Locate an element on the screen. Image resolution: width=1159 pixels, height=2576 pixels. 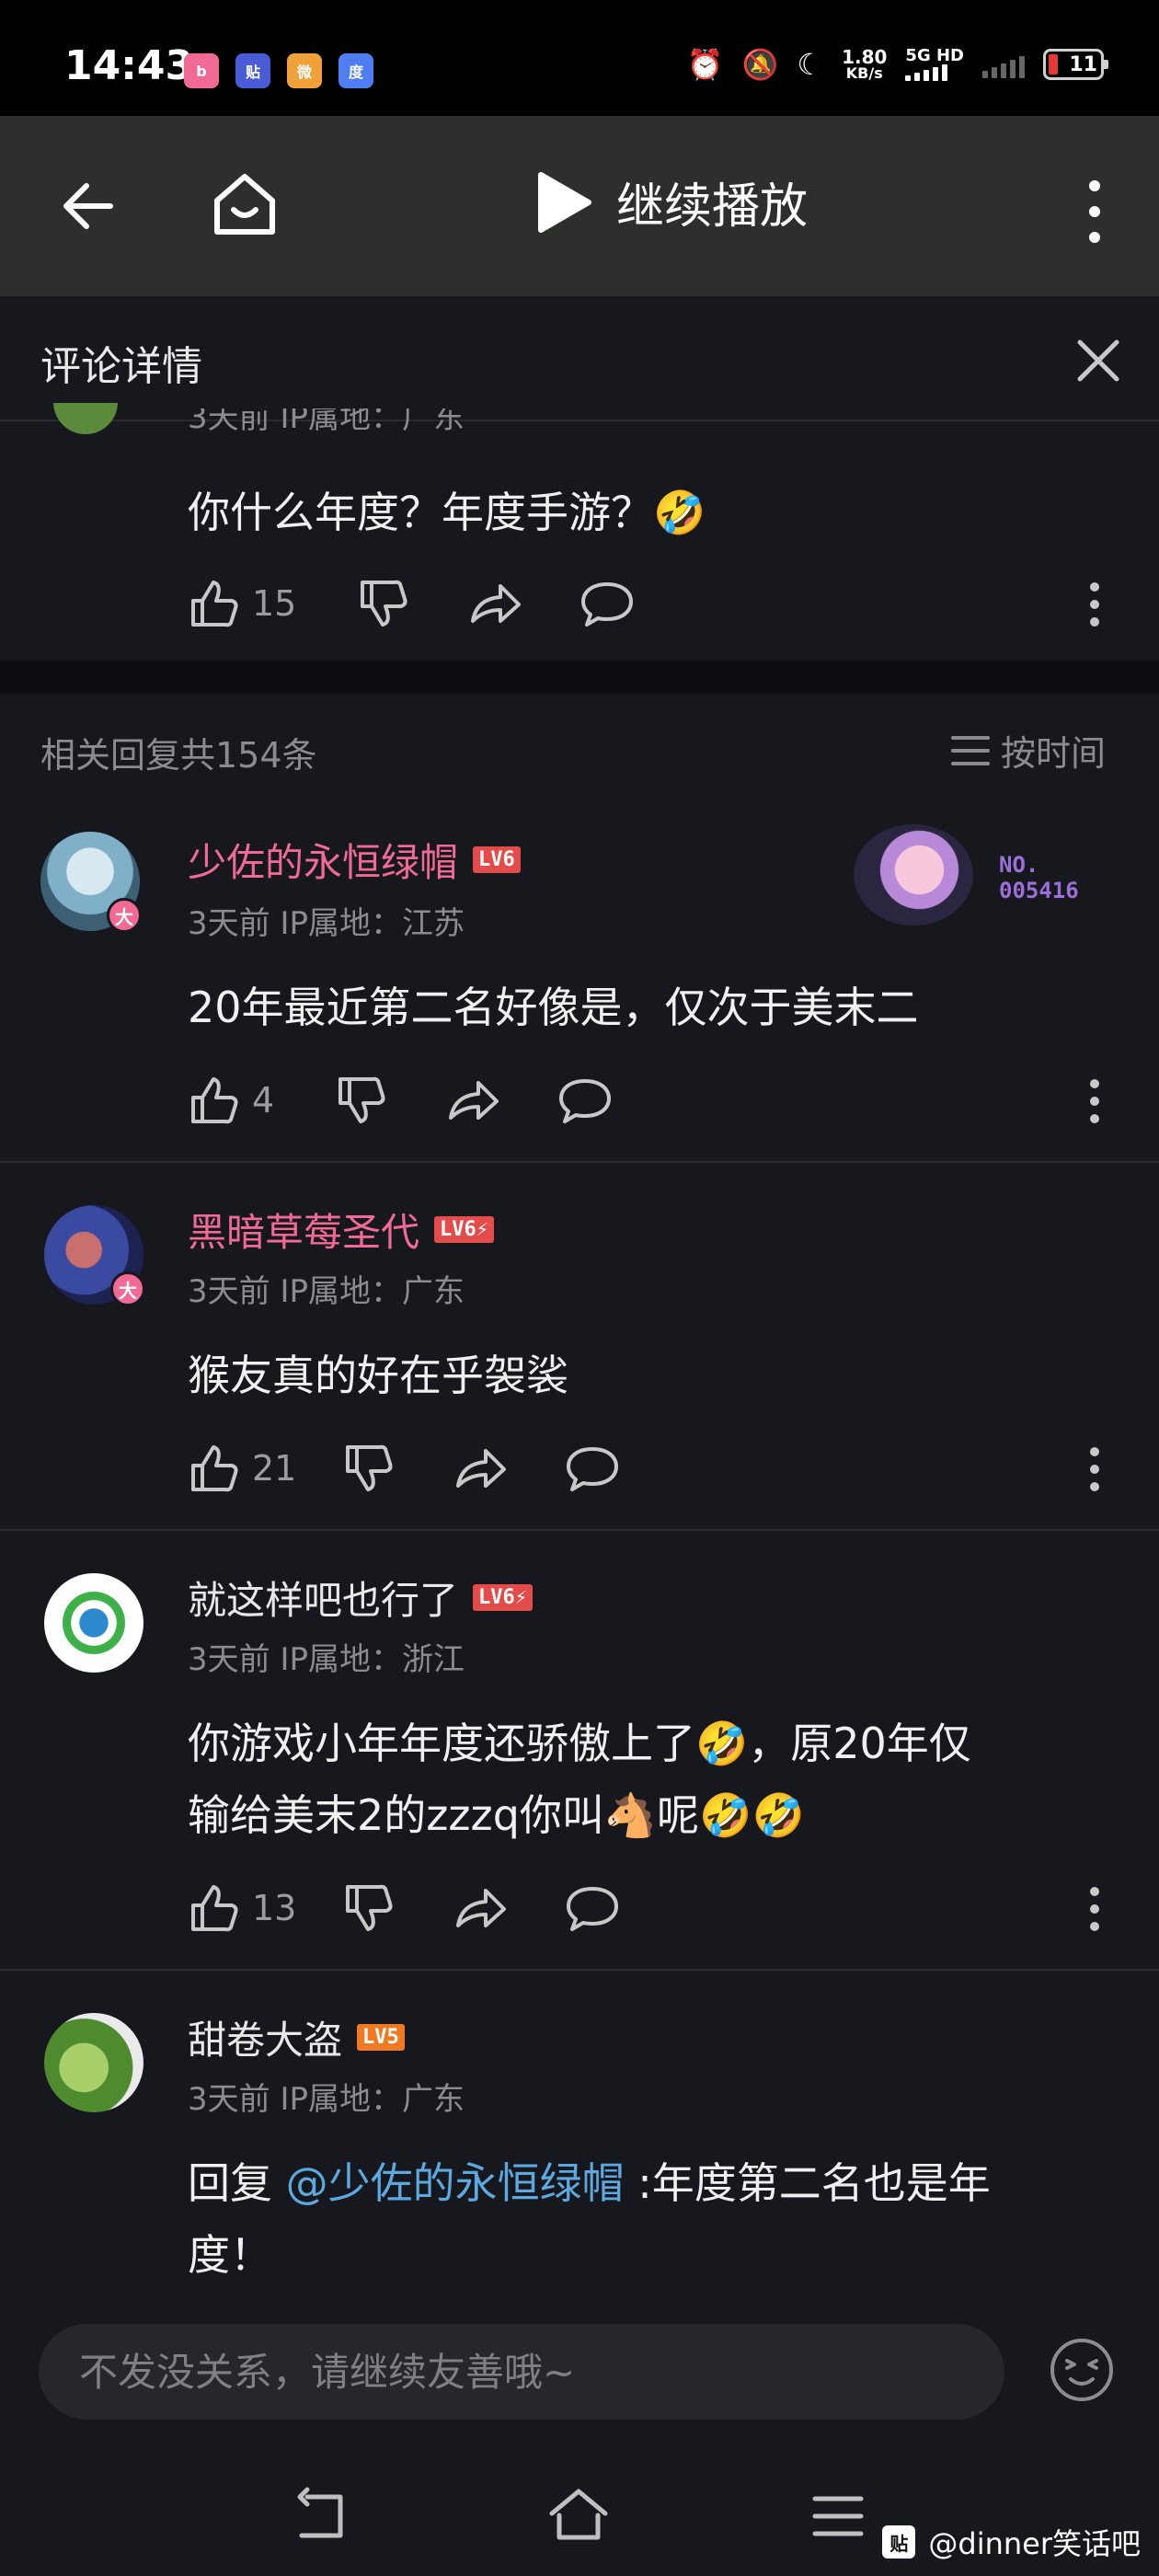
alarm-icon: ⏰ is located at coordinates (705, 64).